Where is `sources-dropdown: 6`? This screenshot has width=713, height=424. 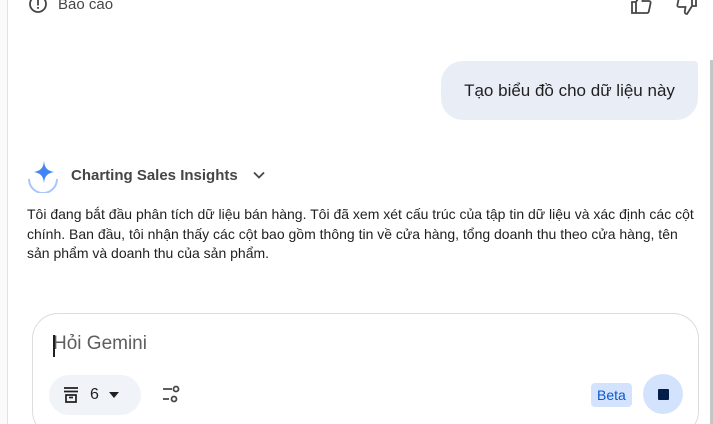
sources-dropdown: 6 is located at coordinates (95, 395).